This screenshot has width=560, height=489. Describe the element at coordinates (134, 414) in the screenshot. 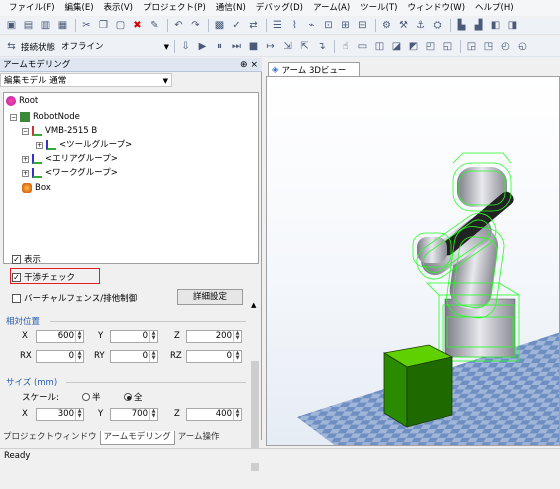

I see `size-y-input: 700 ▲ ▼` at that location.